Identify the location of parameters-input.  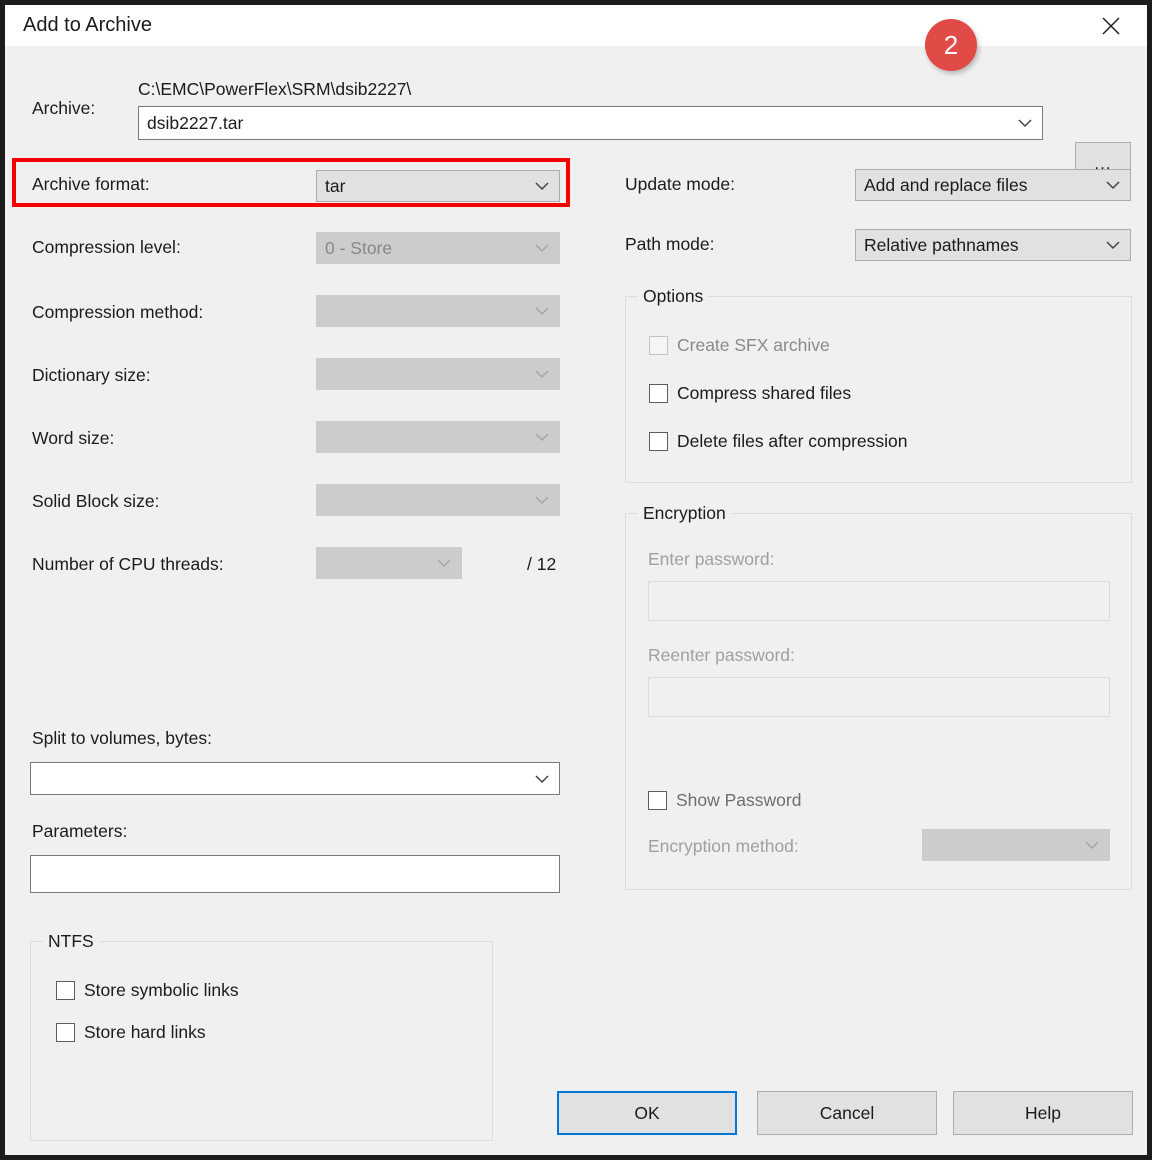
(295, 874).